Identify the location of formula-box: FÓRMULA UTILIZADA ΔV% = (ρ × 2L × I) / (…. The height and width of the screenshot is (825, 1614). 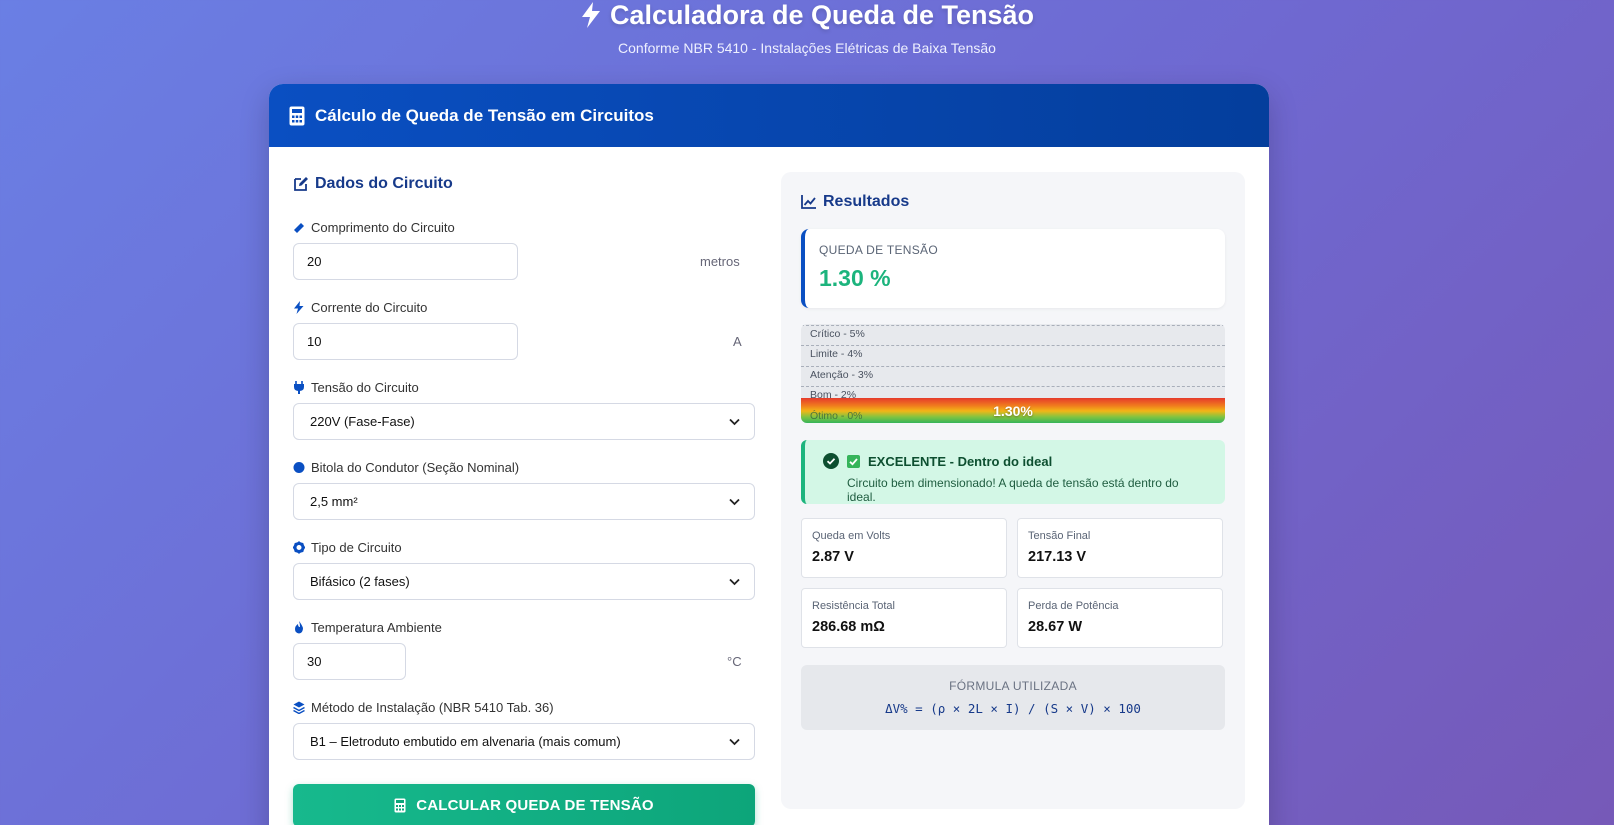
(1013, 697).